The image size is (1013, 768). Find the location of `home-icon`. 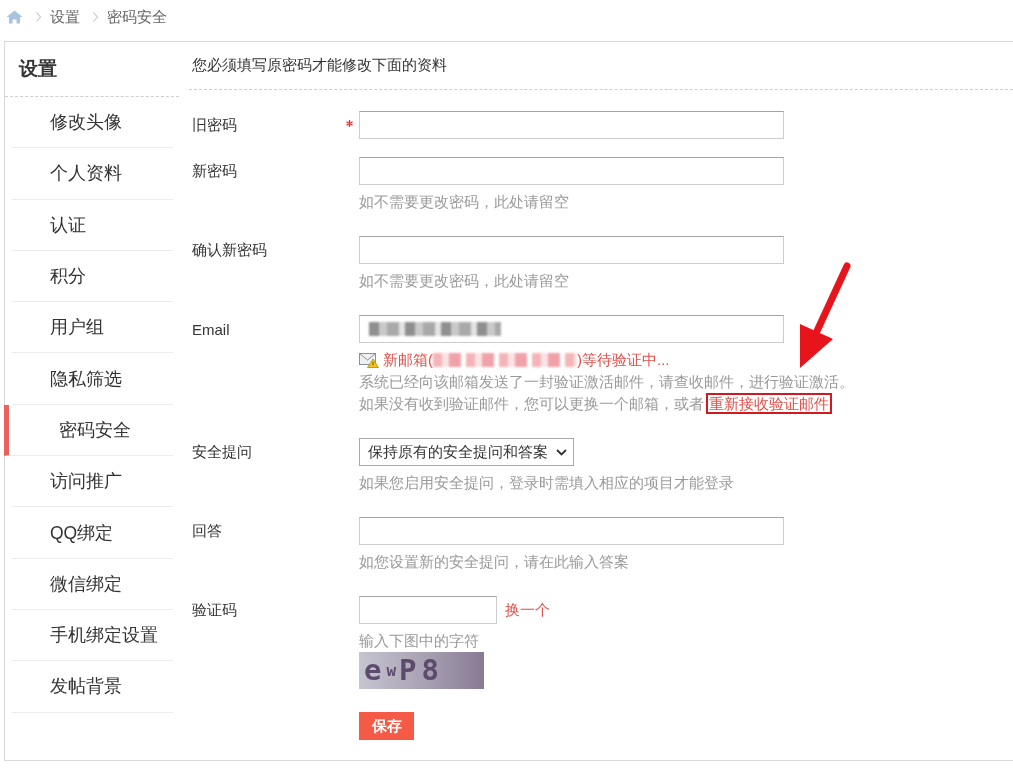

home-icon is located at coordinates (14, 17).